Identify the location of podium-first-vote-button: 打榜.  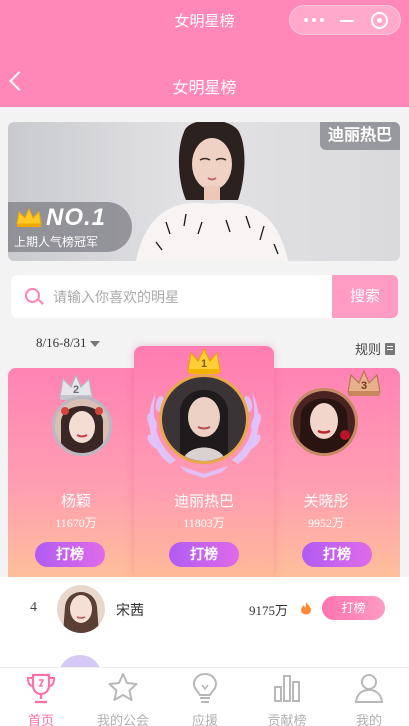
(204, 554).